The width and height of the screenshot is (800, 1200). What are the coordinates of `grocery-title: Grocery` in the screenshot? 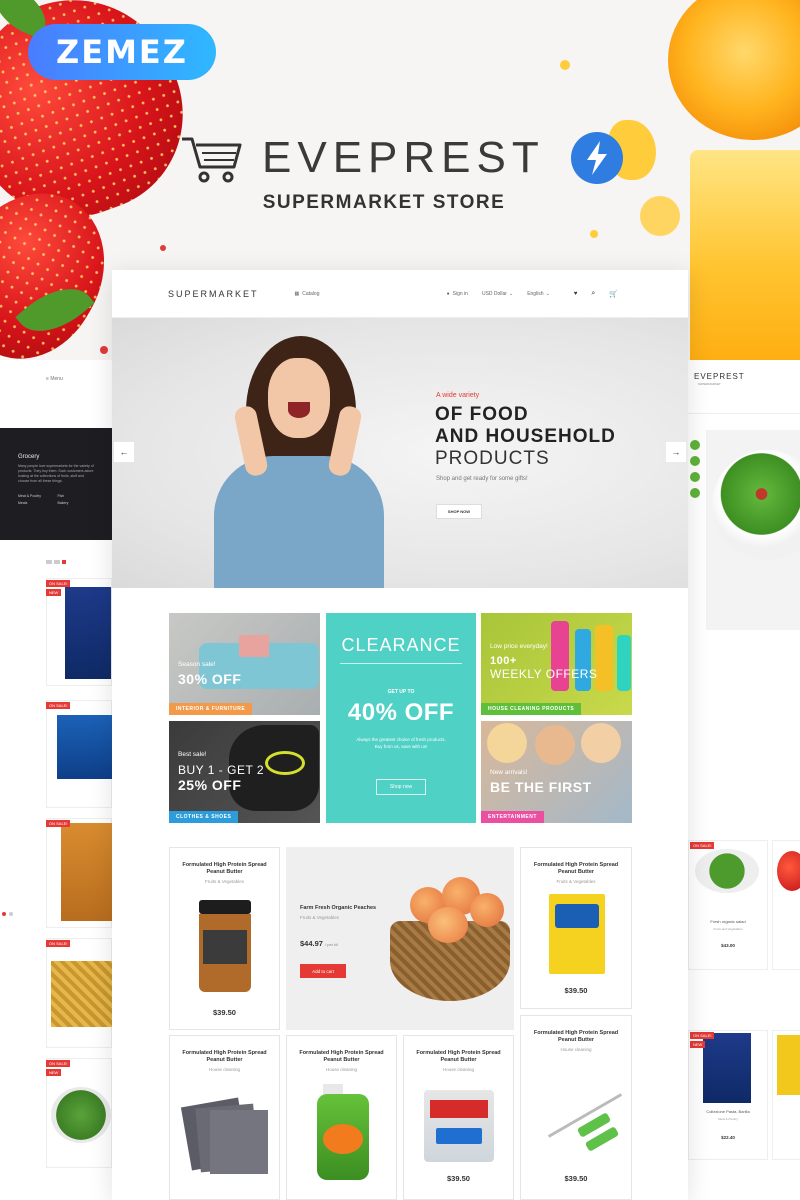 It's located at (29, 457).